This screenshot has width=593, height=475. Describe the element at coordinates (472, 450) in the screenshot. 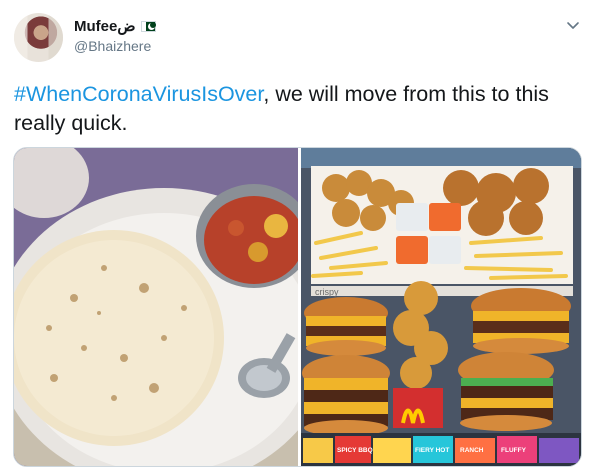

I see `ranch-label: RANCH` at that location.